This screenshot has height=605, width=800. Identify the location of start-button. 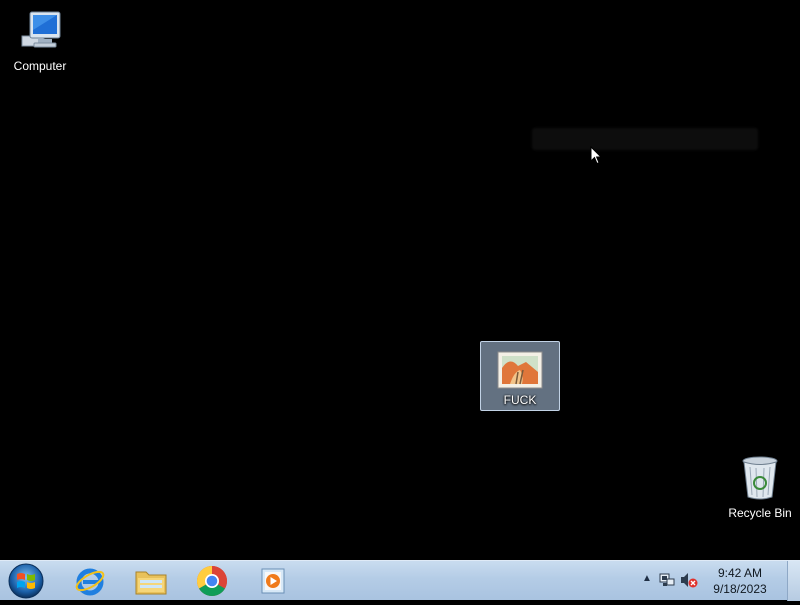
(26, 581).